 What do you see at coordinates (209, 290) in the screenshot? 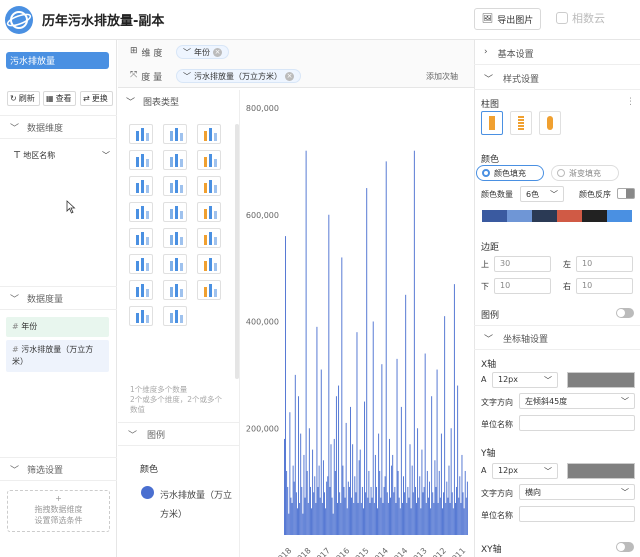
I see `chart-type-parallel-icon` at bounding box center [209, 290].